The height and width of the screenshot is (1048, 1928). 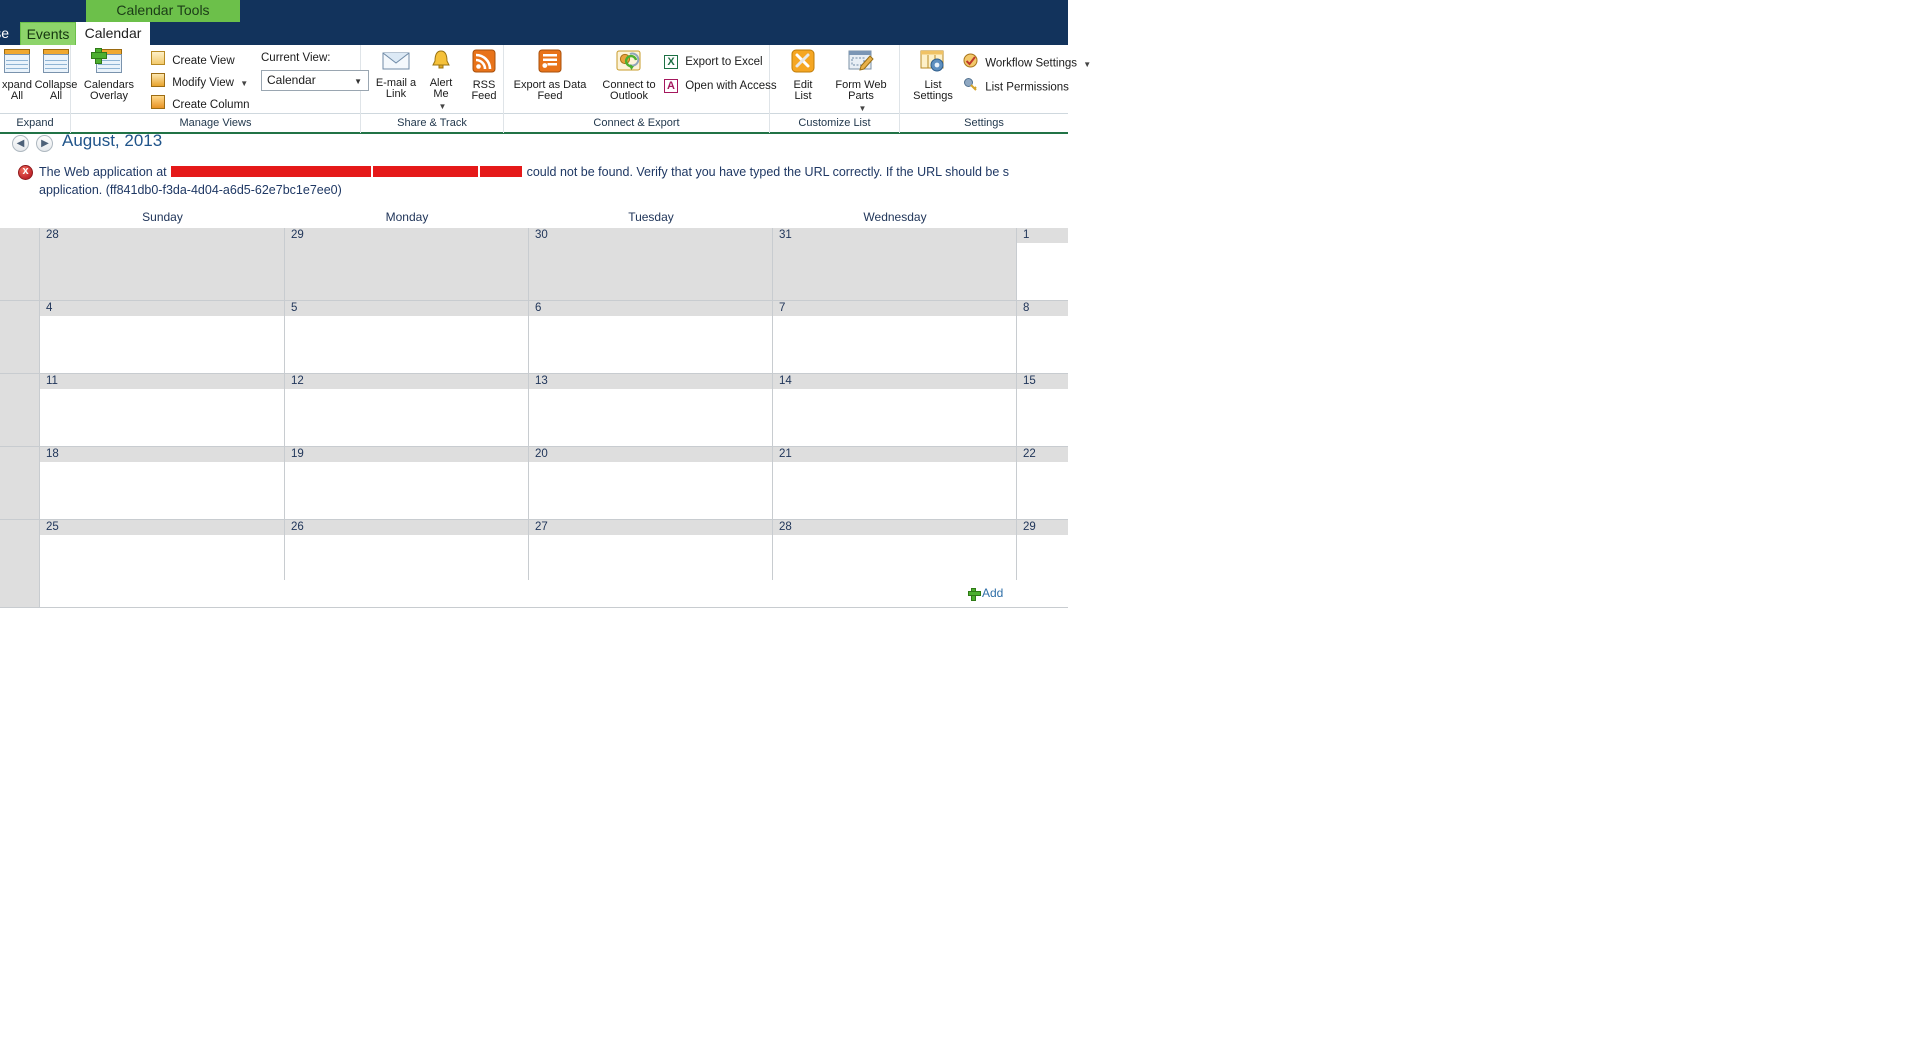 I want to click on ribbon-group-expand: xpand All Collapse All, so click(x=38, y=79).